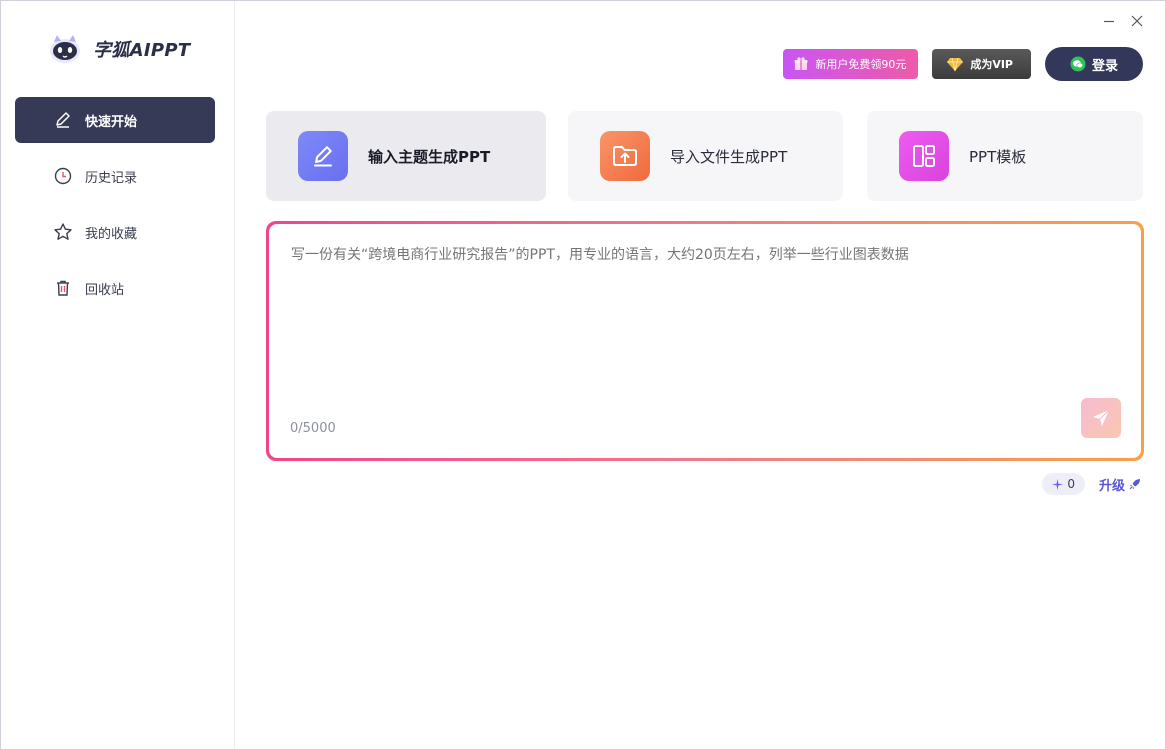 This screenshot has width=1166, height=750. Describe the element at coordinates (105, 290) in the screenshot. I see `sidebar-item-label: 回收站` at that location.